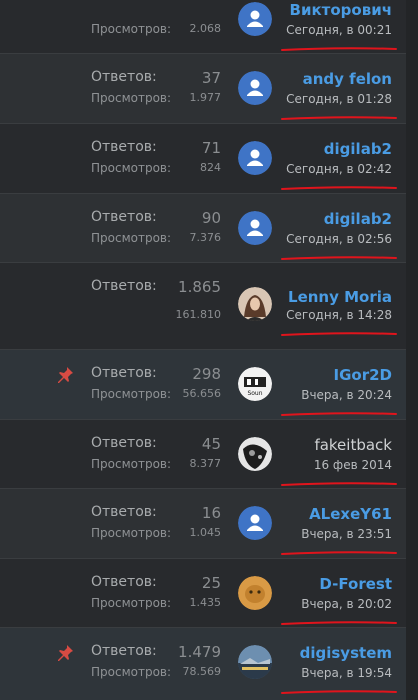 Image resolution: width=418 pixels, height=700 pixels. What do you see at coordinates (210, 167) in the screenshot?
I see `views-count: 824` at bounding box center [210, 167].